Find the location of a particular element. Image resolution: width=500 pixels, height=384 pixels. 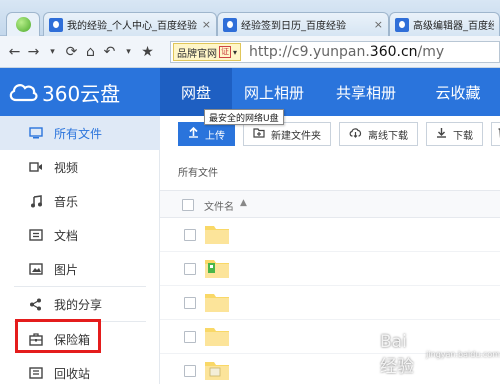

watermark: Bai 经验 jingyan.baidu.com is located at coordinates (440, 354).